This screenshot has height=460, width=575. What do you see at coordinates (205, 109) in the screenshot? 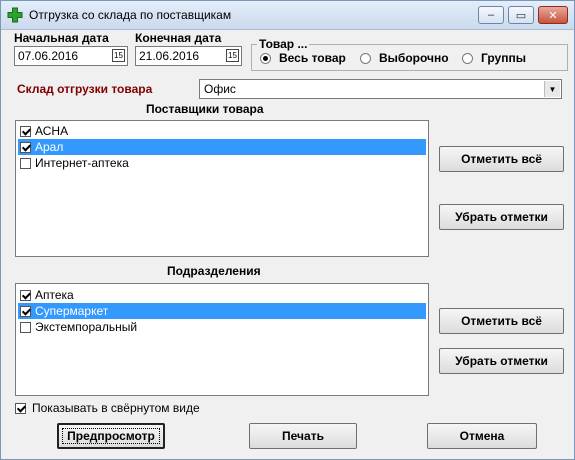
I see `suppliers-heading: Поставщики товара` at bounding box center [205, 109].